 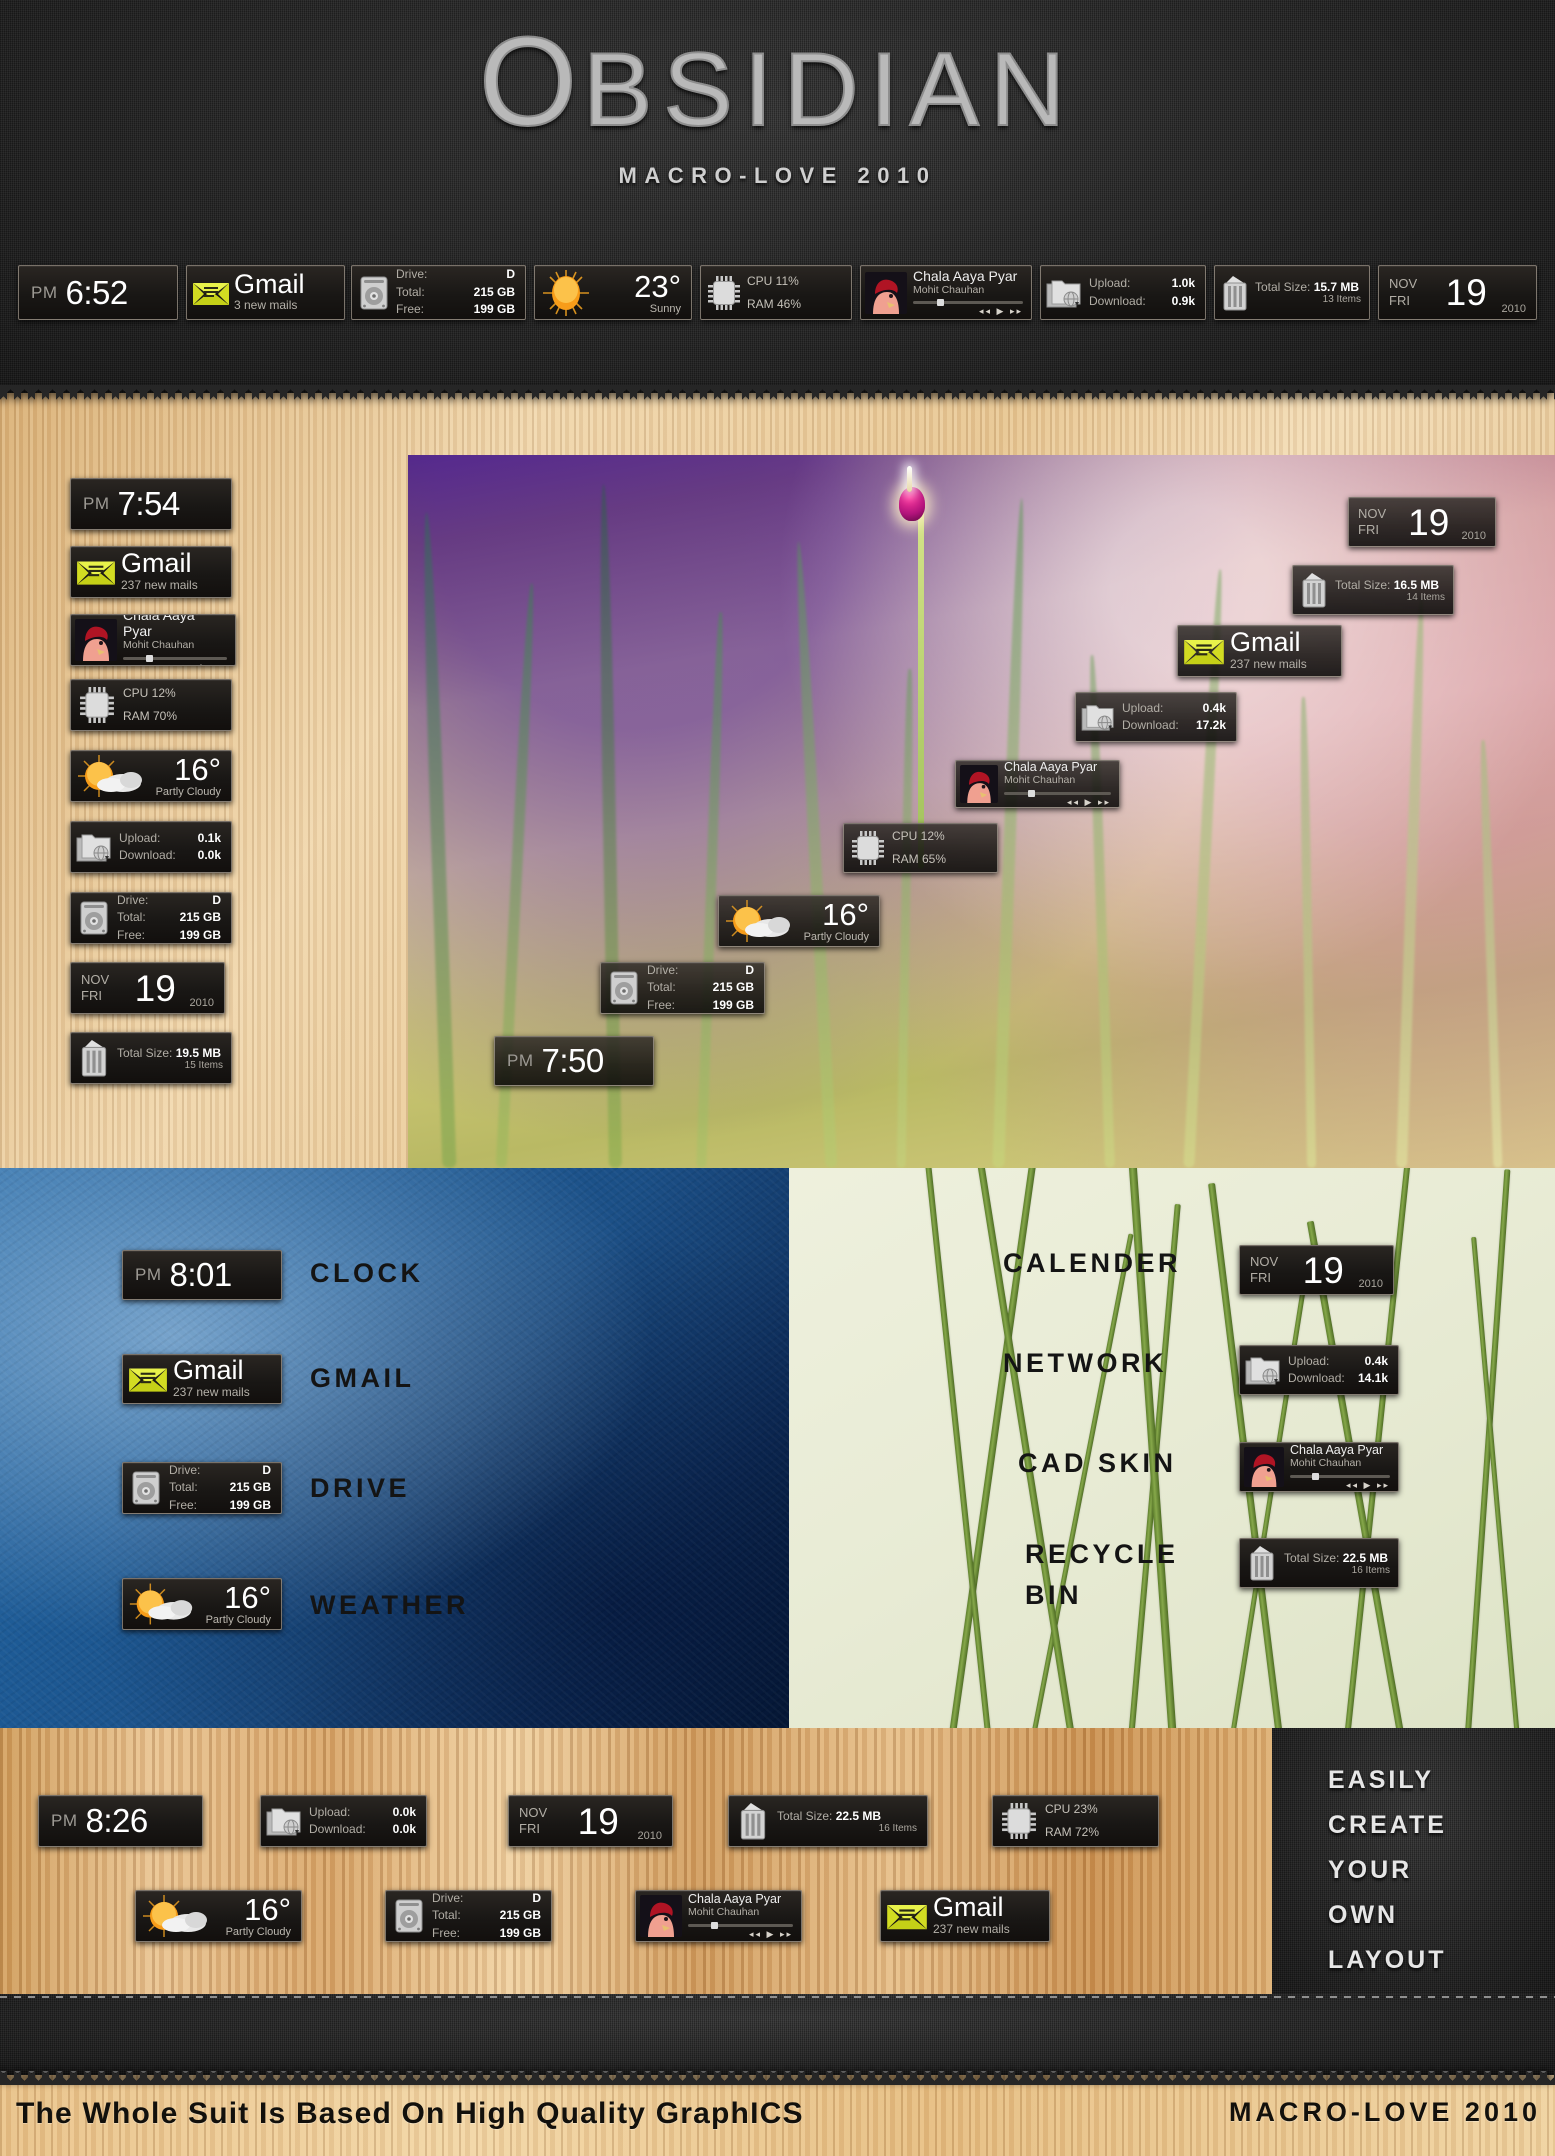 What do you see at coordinates (438, 292) in the screenshot?
I see `topbar-drive-widget: Drive: D Total: 215 GB Free: 199 GB` at bounding box center [438, 292].